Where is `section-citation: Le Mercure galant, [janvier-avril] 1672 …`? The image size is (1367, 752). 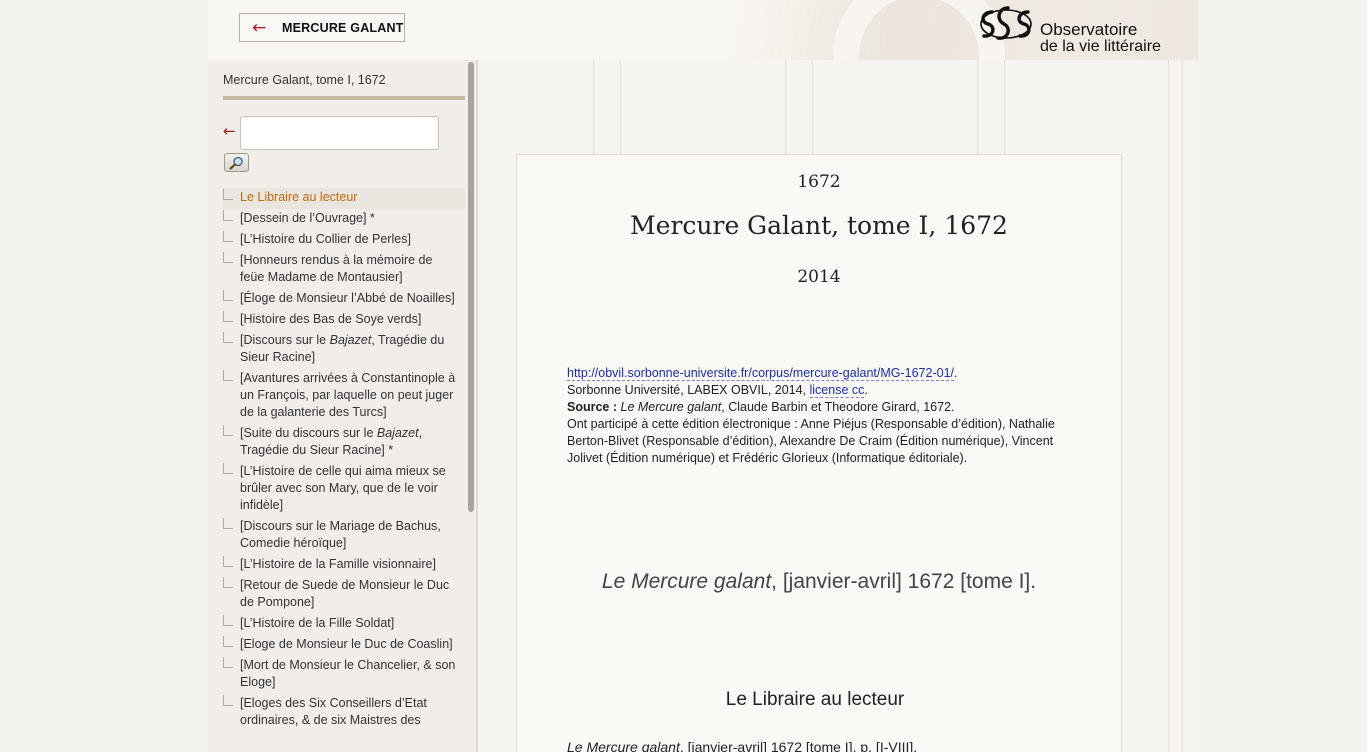 section-citation: Le Mercure galant, [janvier-avril] 1672 … is located at coordinates (742, 745).